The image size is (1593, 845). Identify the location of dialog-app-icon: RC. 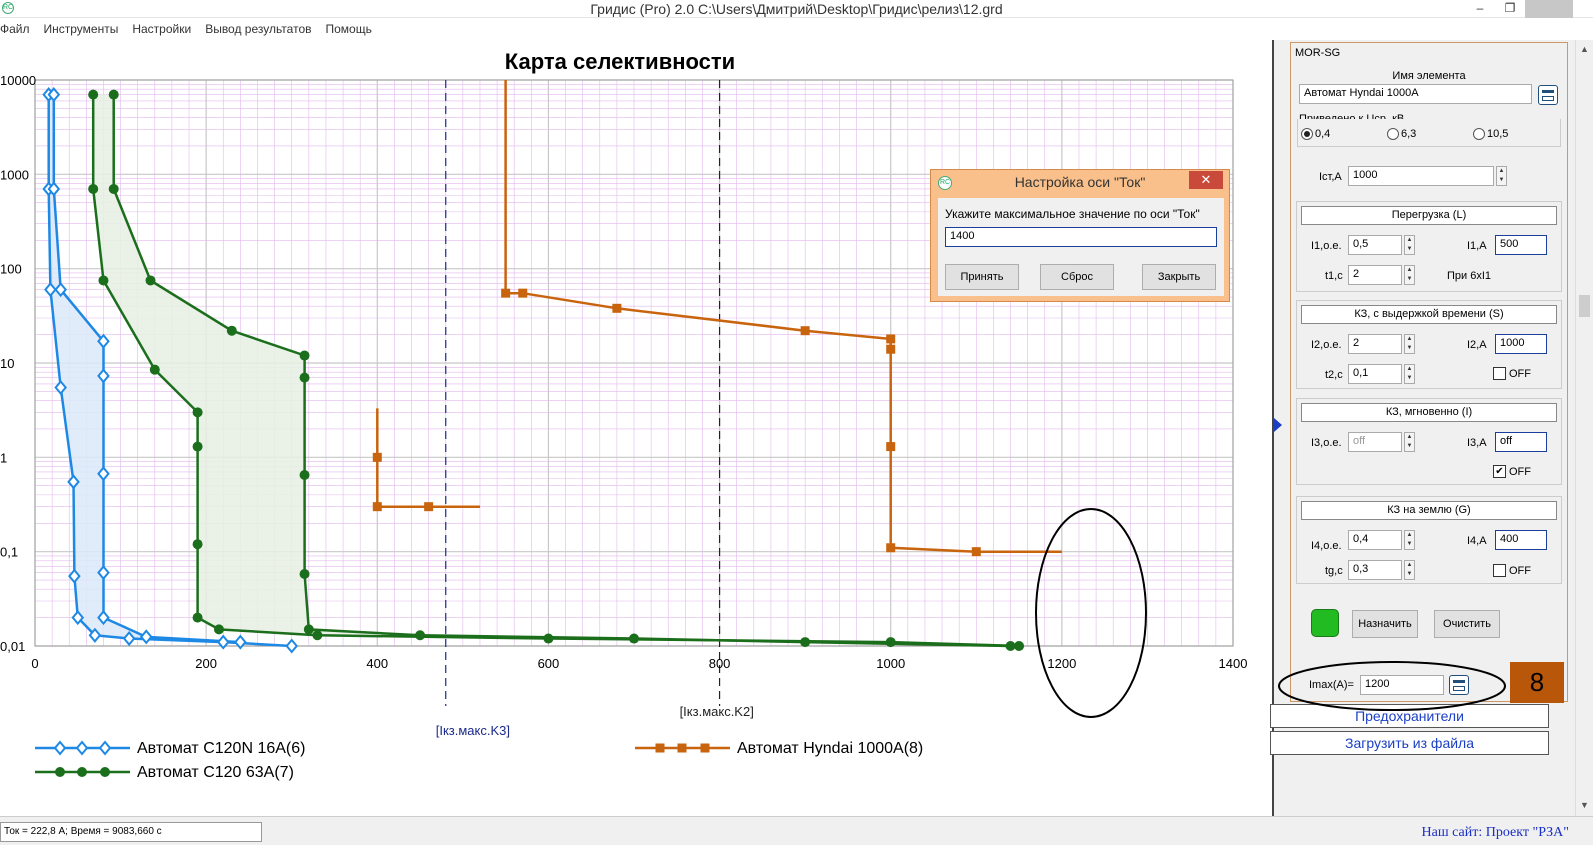
(945, 183).